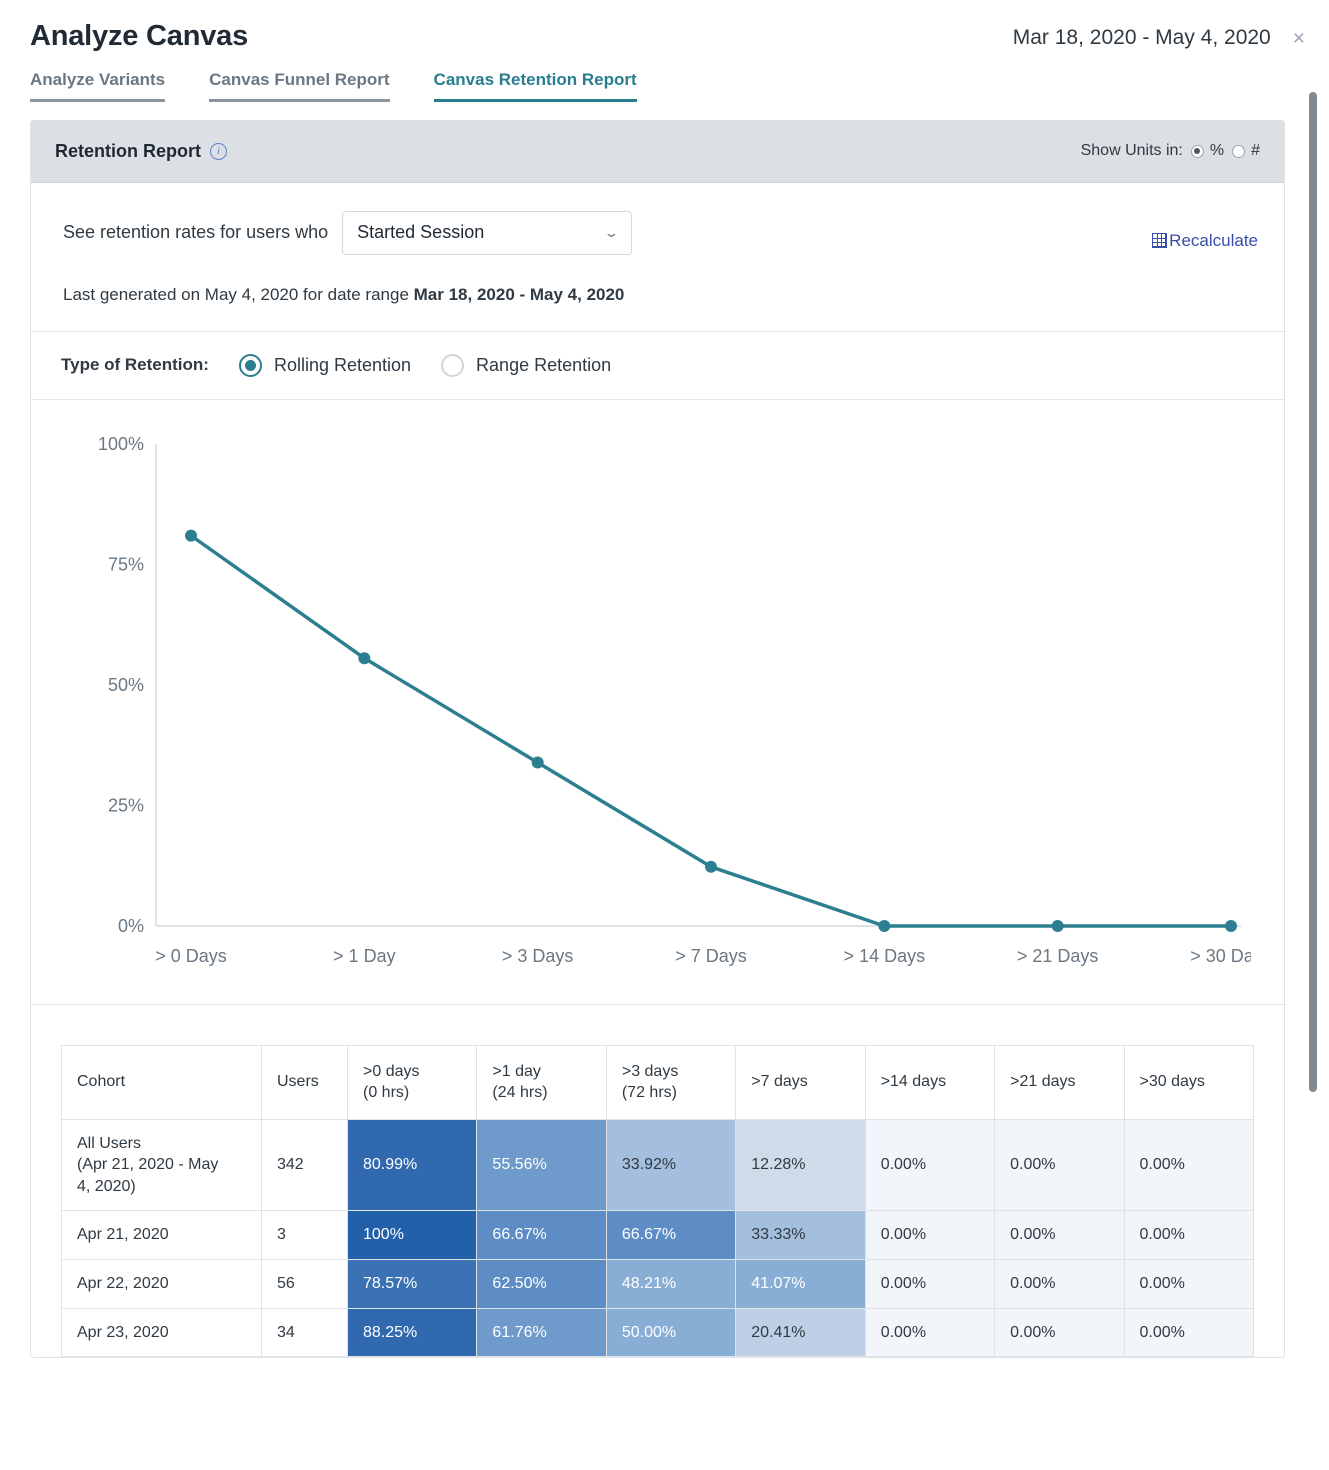 The image size is (1329, 1470). Describe the element at coordinates (1239, 151) in the screenshot. I see `units-count-radio` at that location.